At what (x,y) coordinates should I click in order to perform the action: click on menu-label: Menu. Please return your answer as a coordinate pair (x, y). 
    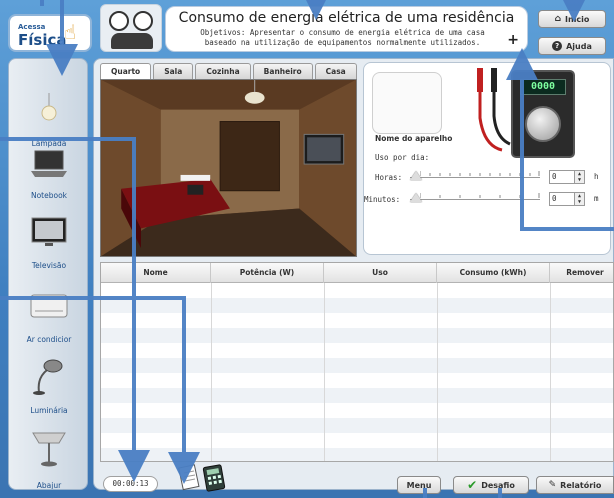
    Looking at the image, I should click on (419, 485).